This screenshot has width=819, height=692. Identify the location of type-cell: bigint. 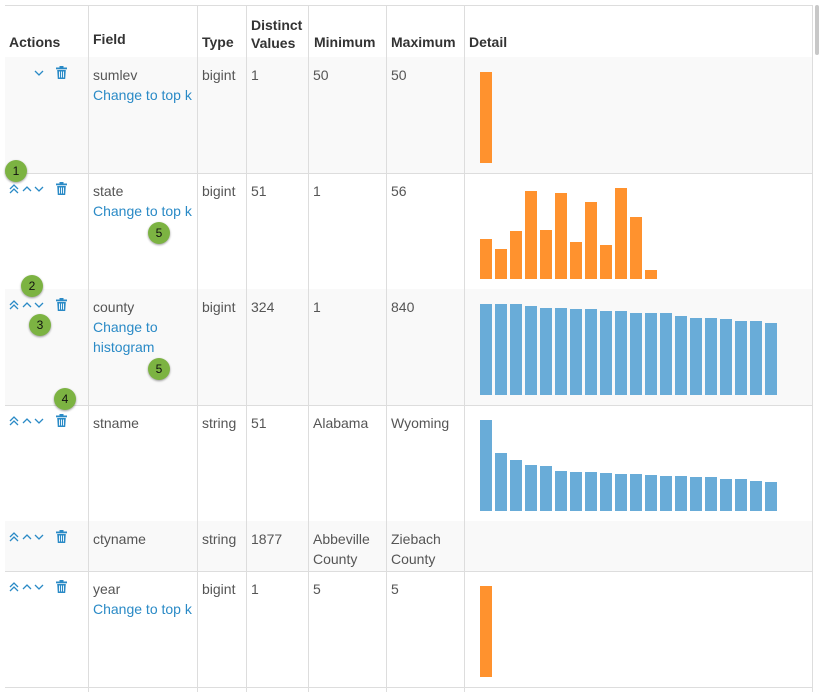
(219, 75).